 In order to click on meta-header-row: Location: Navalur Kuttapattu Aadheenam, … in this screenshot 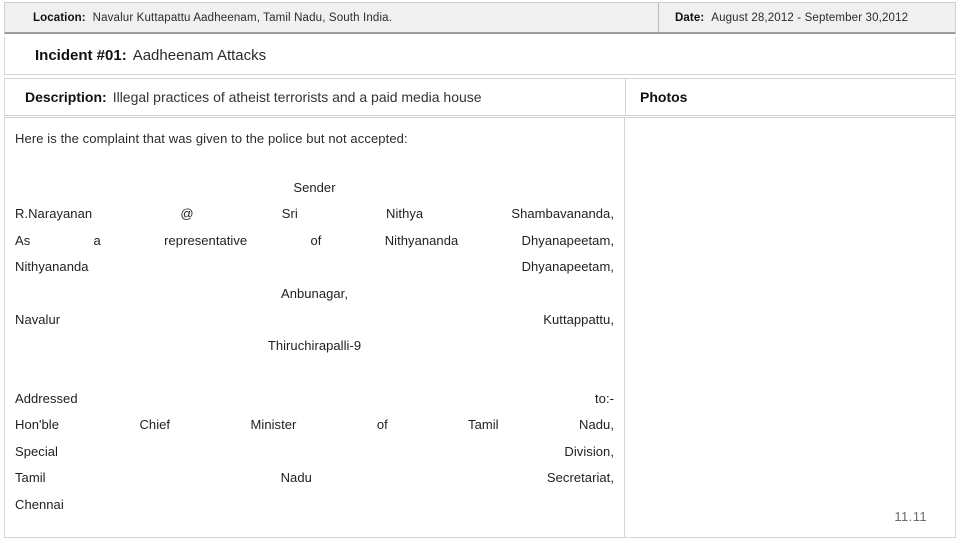, I will do `click(480, 18)`.